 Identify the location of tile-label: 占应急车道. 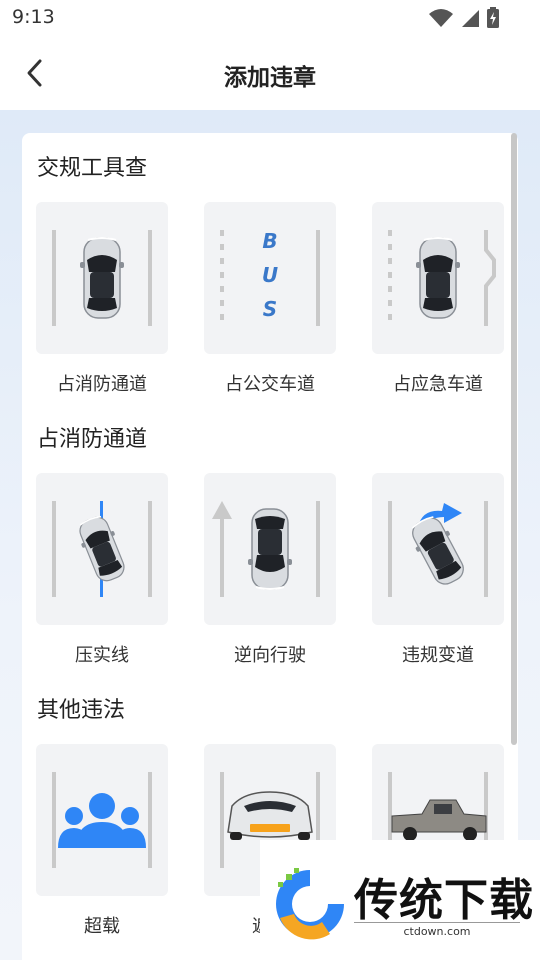
(438, 384).